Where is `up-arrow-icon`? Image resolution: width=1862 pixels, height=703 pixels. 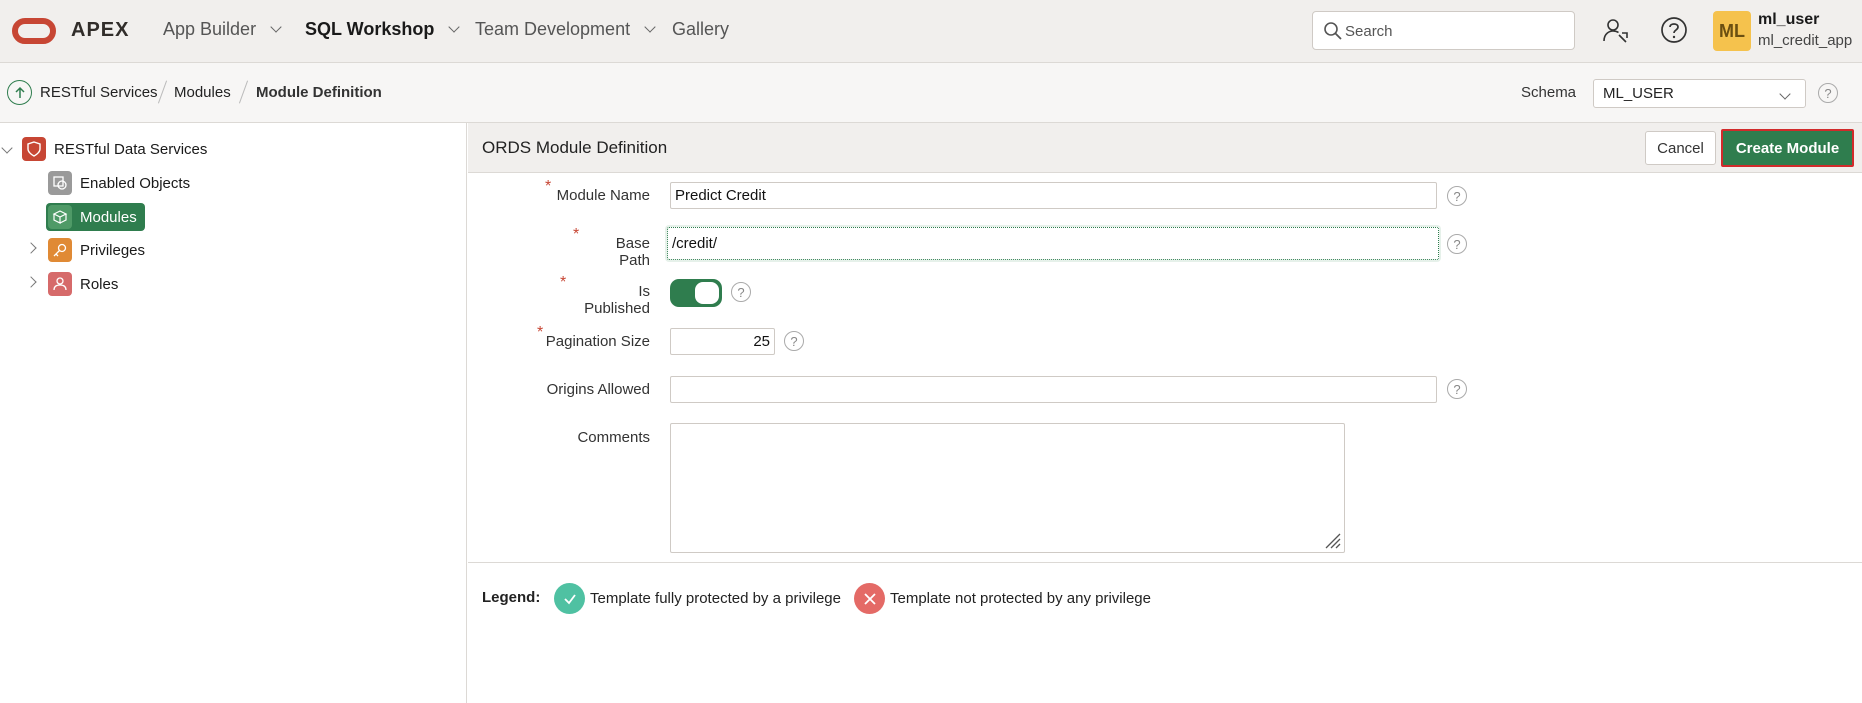 up-arrow-icon is located at coordinates (19, 92).